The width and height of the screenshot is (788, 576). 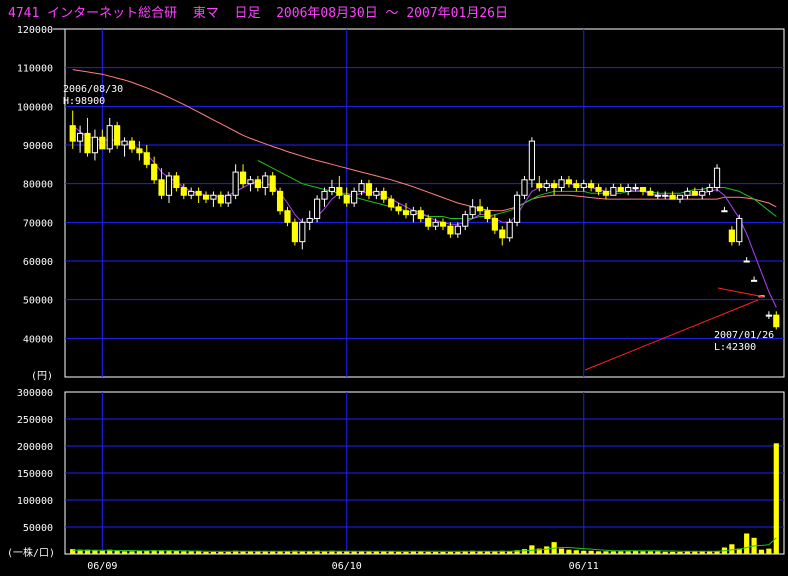 I want to click on volume-unit-label: (一株/口), so click(x=31, y=552).